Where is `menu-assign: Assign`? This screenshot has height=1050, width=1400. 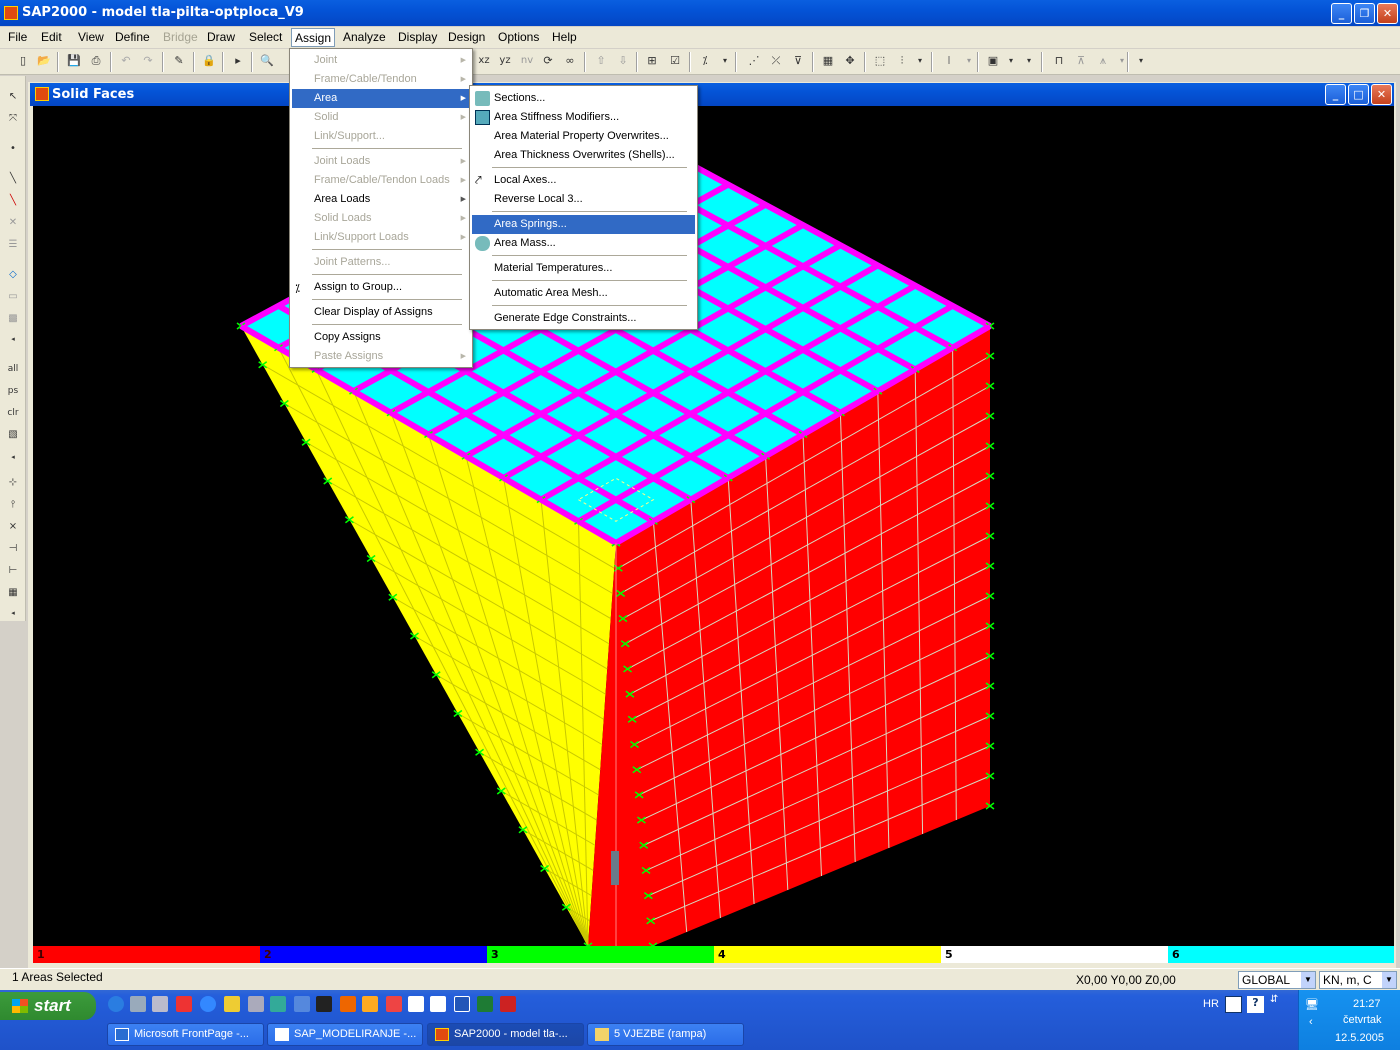 menu-assign: Assign is located at coordinates (313, 37).